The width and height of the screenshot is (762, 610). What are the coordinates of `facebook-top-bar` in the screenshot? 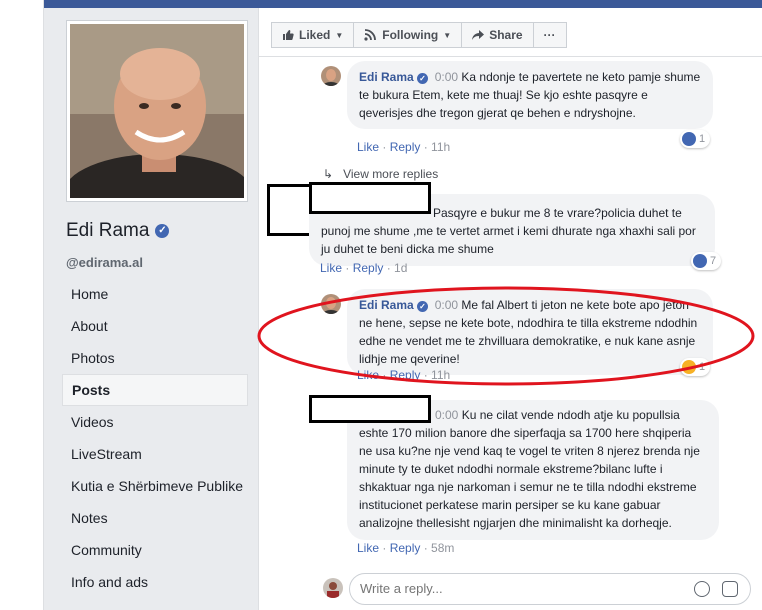 It's located at (403, 4).